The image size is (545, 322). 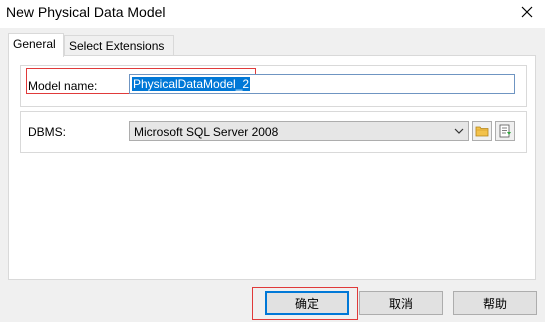 I want to click on dbms-group: DBMS: Microsoft SQL Server 2008, so click(x=273, y=132).